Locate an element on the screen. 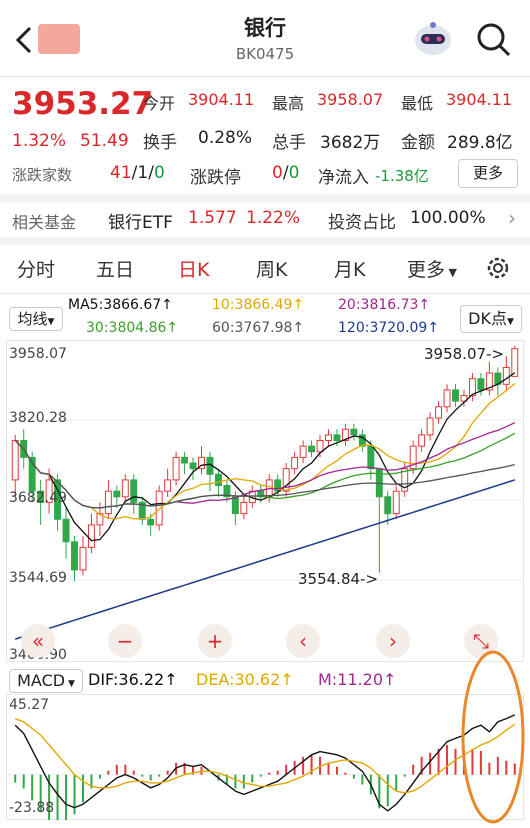 Image resolution: width=530 pixels, height=828 pixels. fund-price: 1.577 is located at coordinates (212, 218).